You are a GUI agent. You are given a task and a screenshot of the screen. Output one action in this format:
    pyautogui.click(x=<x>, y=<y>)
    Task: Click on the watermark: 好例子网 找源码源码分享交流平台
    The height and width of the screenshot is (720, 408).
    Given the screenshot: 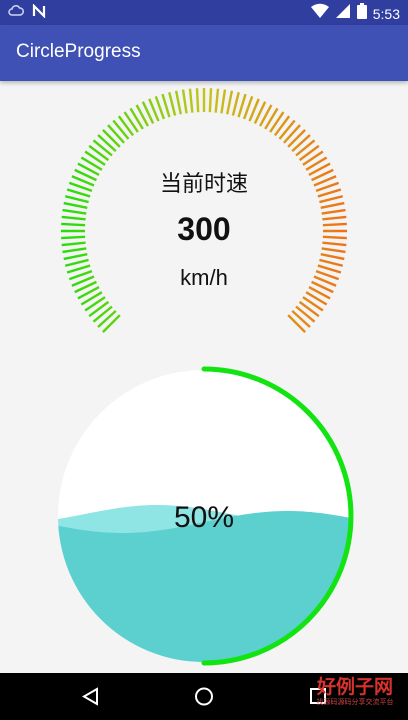 What is the action you would take?
    pyautogui.click(x=355, y=696)
    